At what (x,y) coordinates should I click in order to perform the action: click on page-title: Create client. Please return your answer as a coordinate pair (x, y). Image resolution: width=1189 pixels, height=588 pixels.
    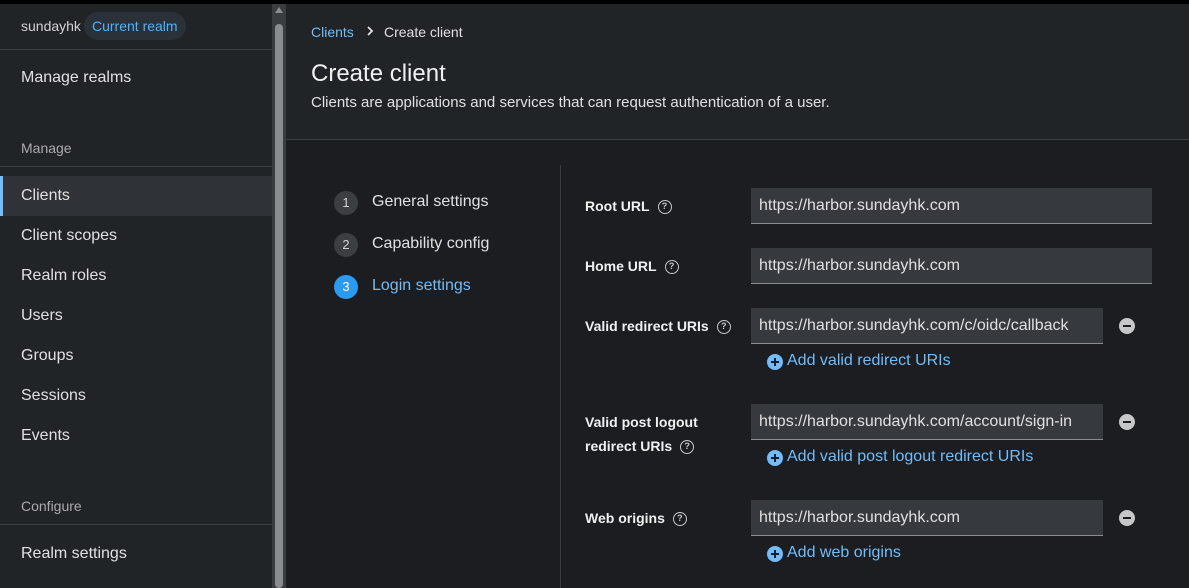
    Looking at the image, I should click on (378, 73).